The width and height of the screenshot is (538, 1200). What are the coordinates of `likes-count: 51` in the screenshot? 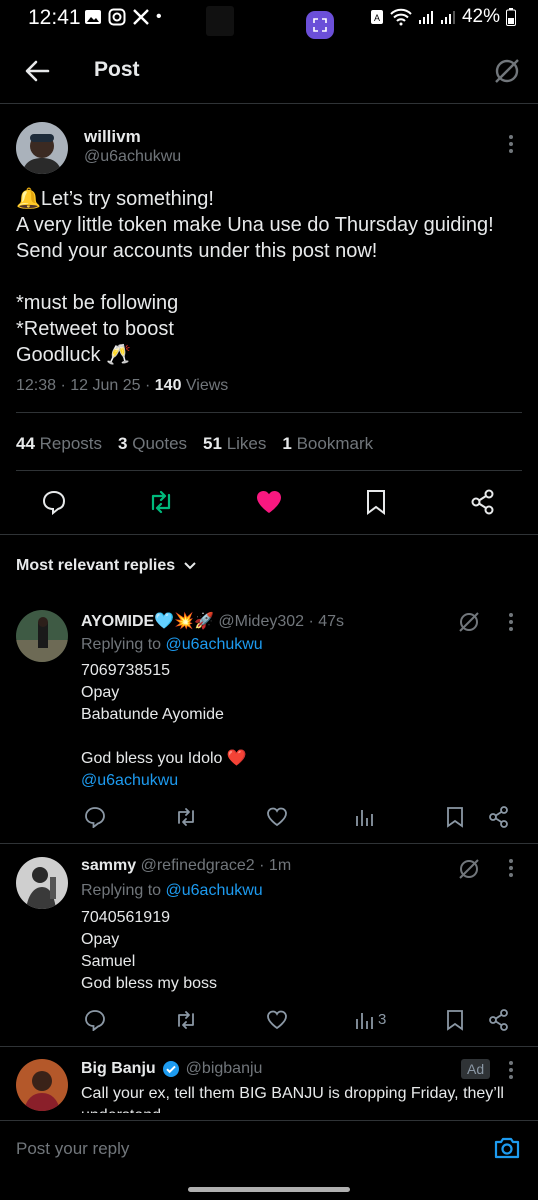 It's located at (212, 443).